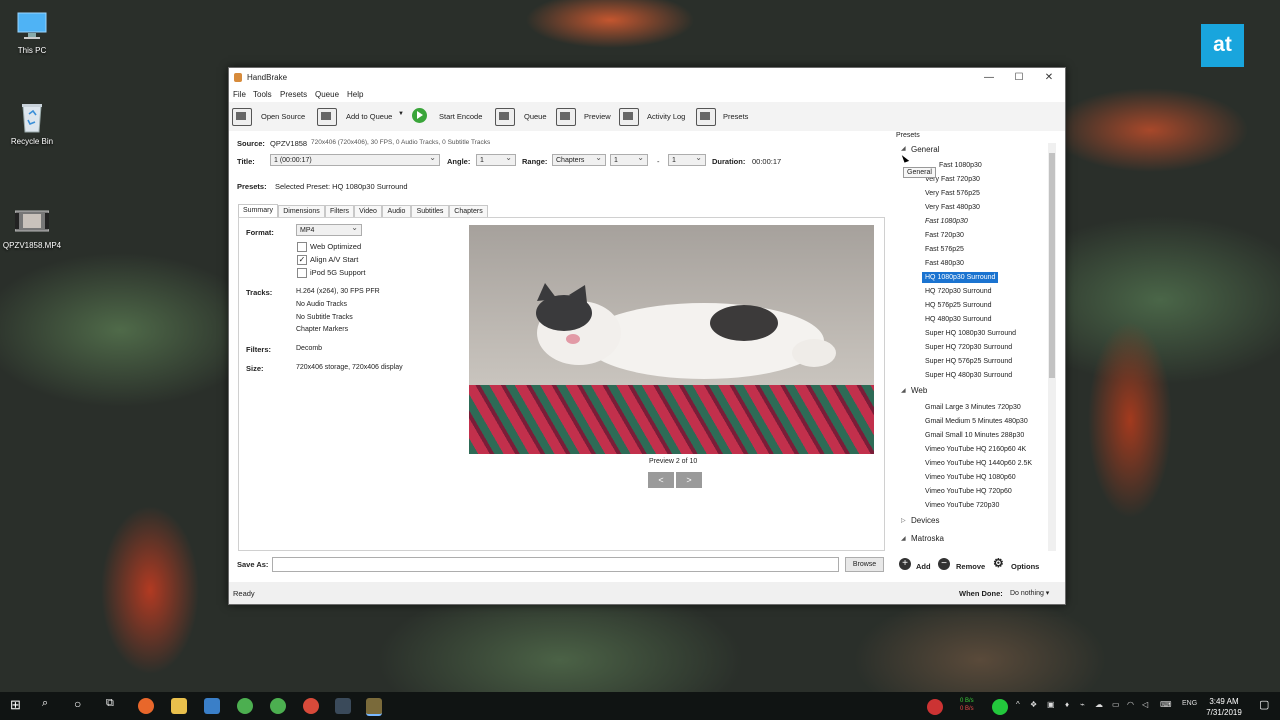  What do you see at coordinates (923, 566) in the screenshot?
I see `add-preset-button: Add` at bounding box center [923, 566].